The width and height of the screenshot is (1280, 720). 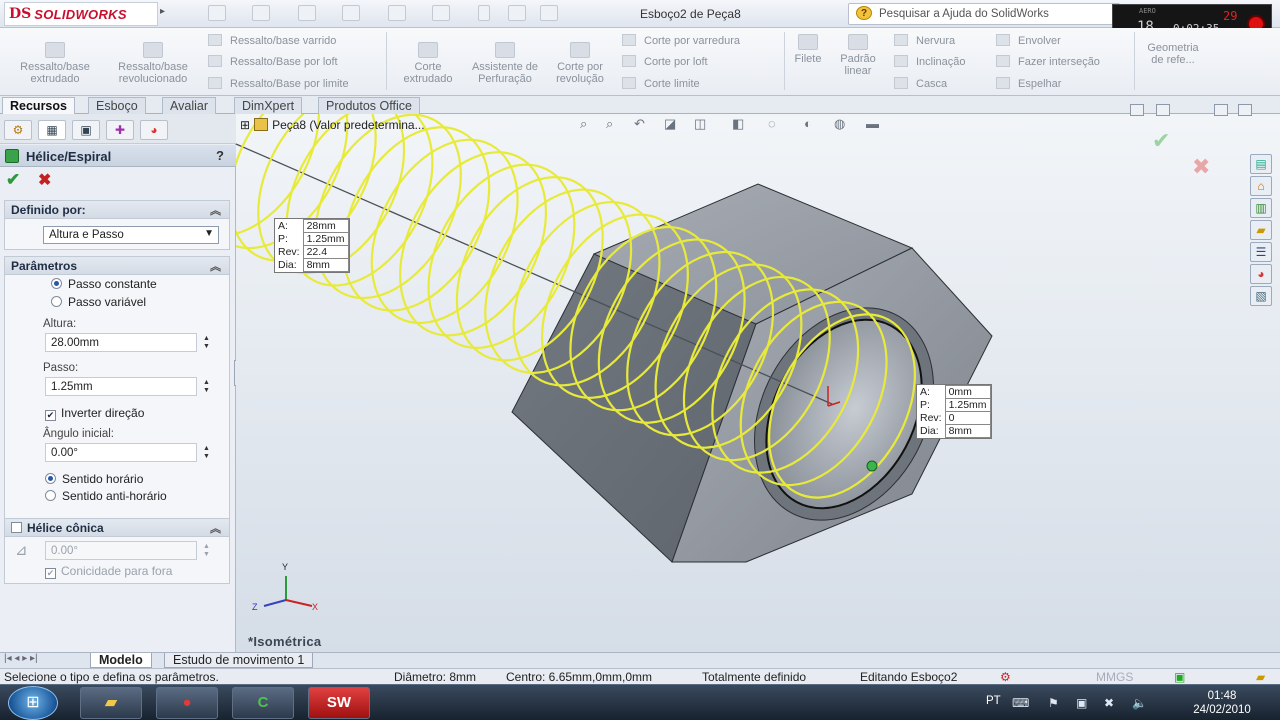 What do you see at coordinates (153, 63) in the screenshot?
I see `revolved-boss-button: Ressalto/base revolucionado` at bounding box center [153, 63].